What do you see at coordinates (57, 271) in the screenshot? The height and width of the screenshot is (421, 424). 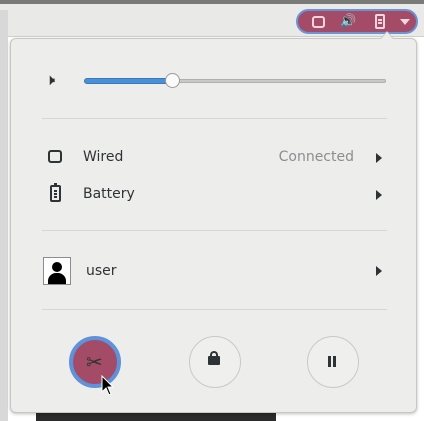 I see `avatar-icon` at bounding box center [57, 271].